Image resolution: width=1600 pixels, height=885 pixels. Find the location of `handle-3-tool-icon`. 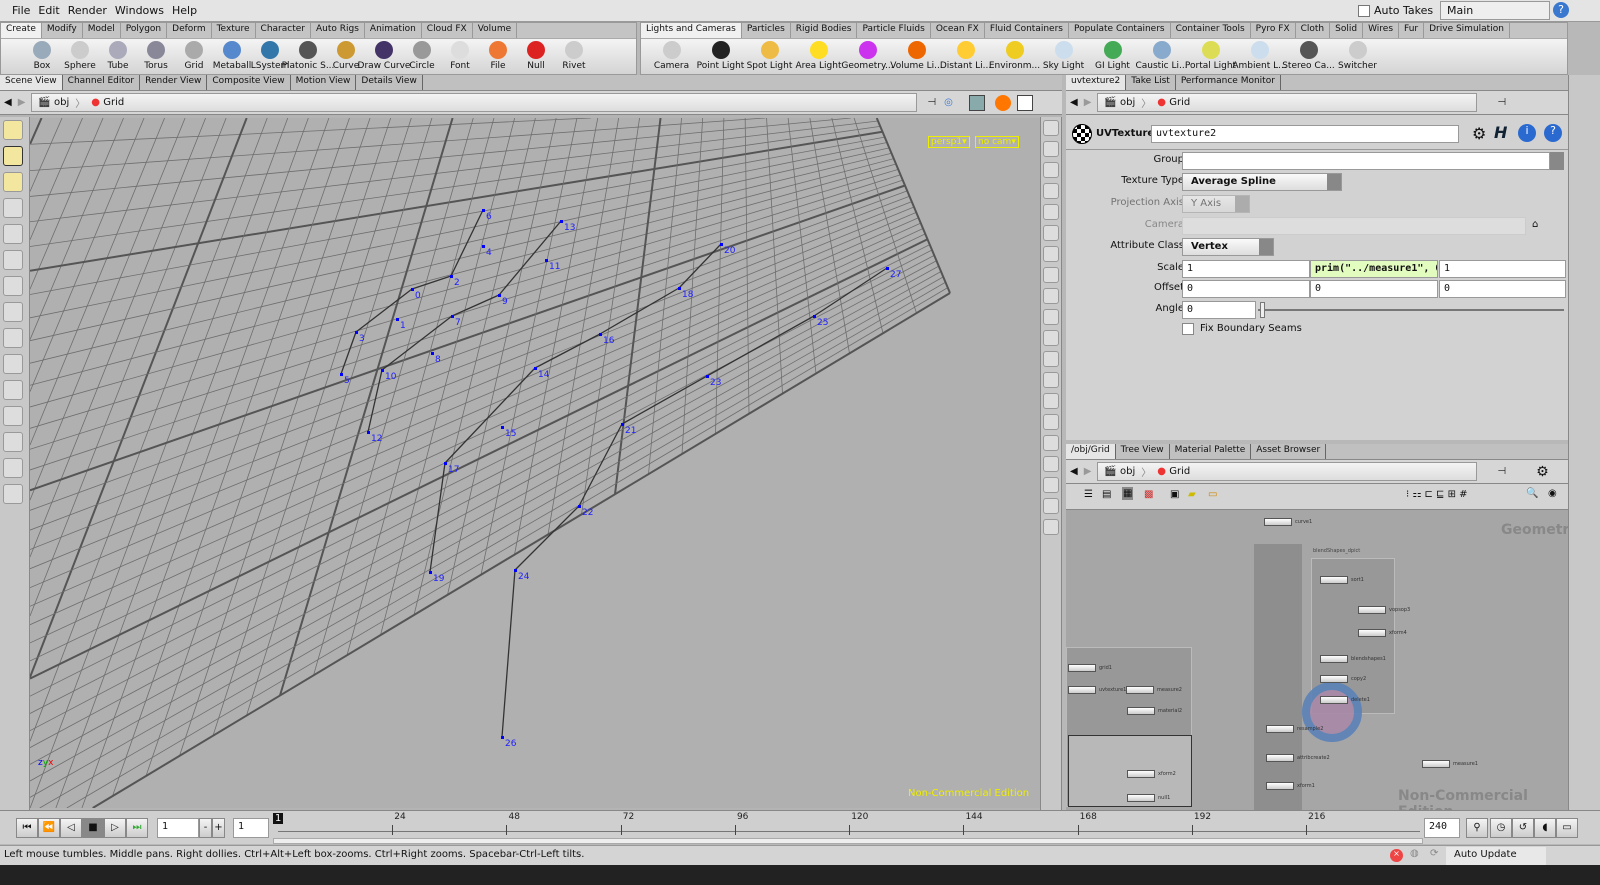

handle-3-tool-icon is located at coordinates (13, 390).